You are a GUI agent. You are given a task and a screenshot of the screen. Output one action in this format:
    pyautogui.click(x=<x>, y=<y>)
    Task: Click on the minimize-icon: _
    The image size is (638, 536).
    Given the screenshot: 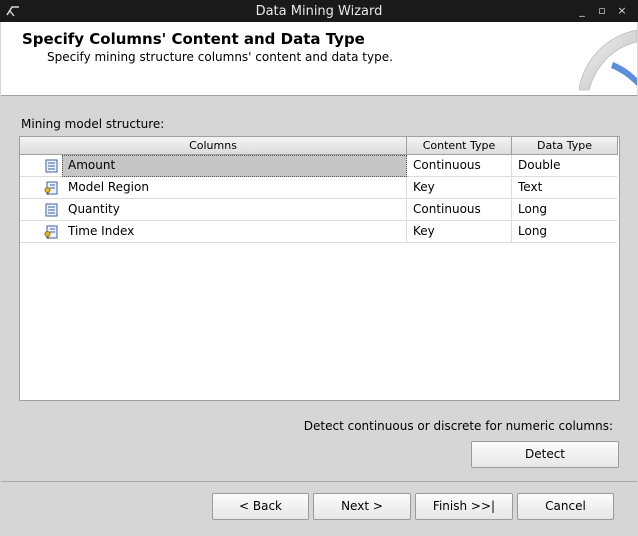 What is the action you would take?
    pyautogui.click(x=582, y=11)
    